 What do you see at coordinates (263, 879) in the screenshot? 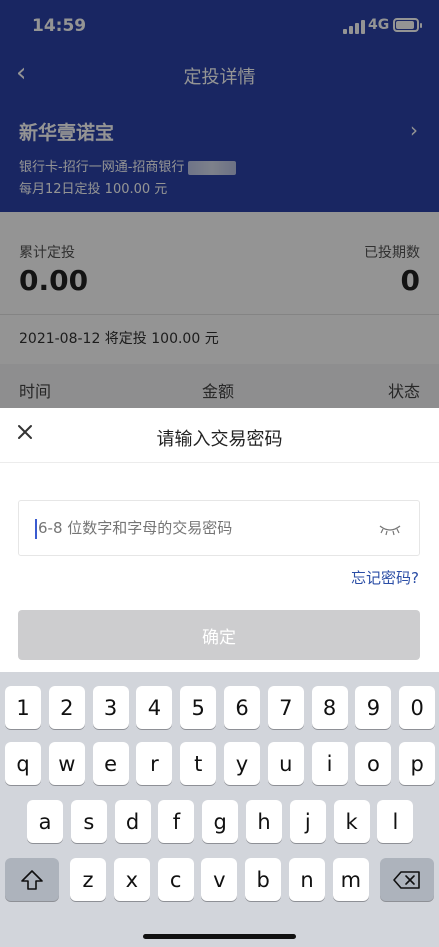
I see `key-b: b` at bounding box center [263, 879].